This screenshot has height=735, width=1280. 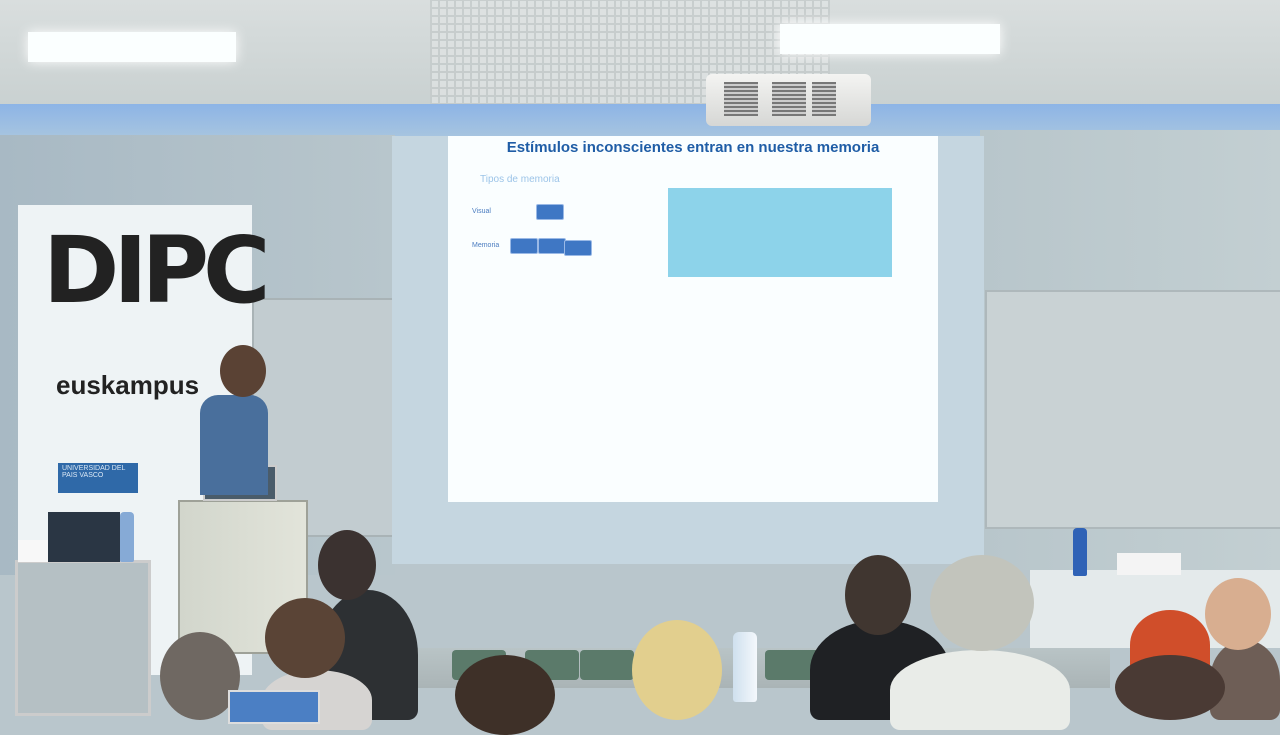 I want to click on ceiling-projector, so click(x=788, y=100).